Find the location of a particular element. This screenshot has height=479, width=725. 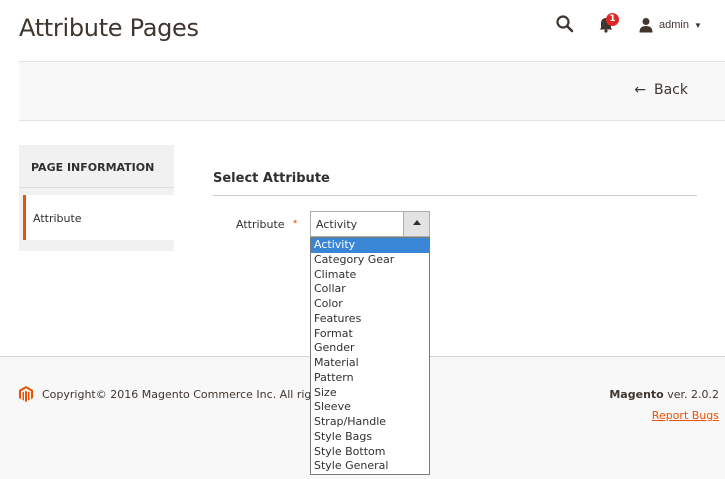

search-button is located at coordinates (565, 24).